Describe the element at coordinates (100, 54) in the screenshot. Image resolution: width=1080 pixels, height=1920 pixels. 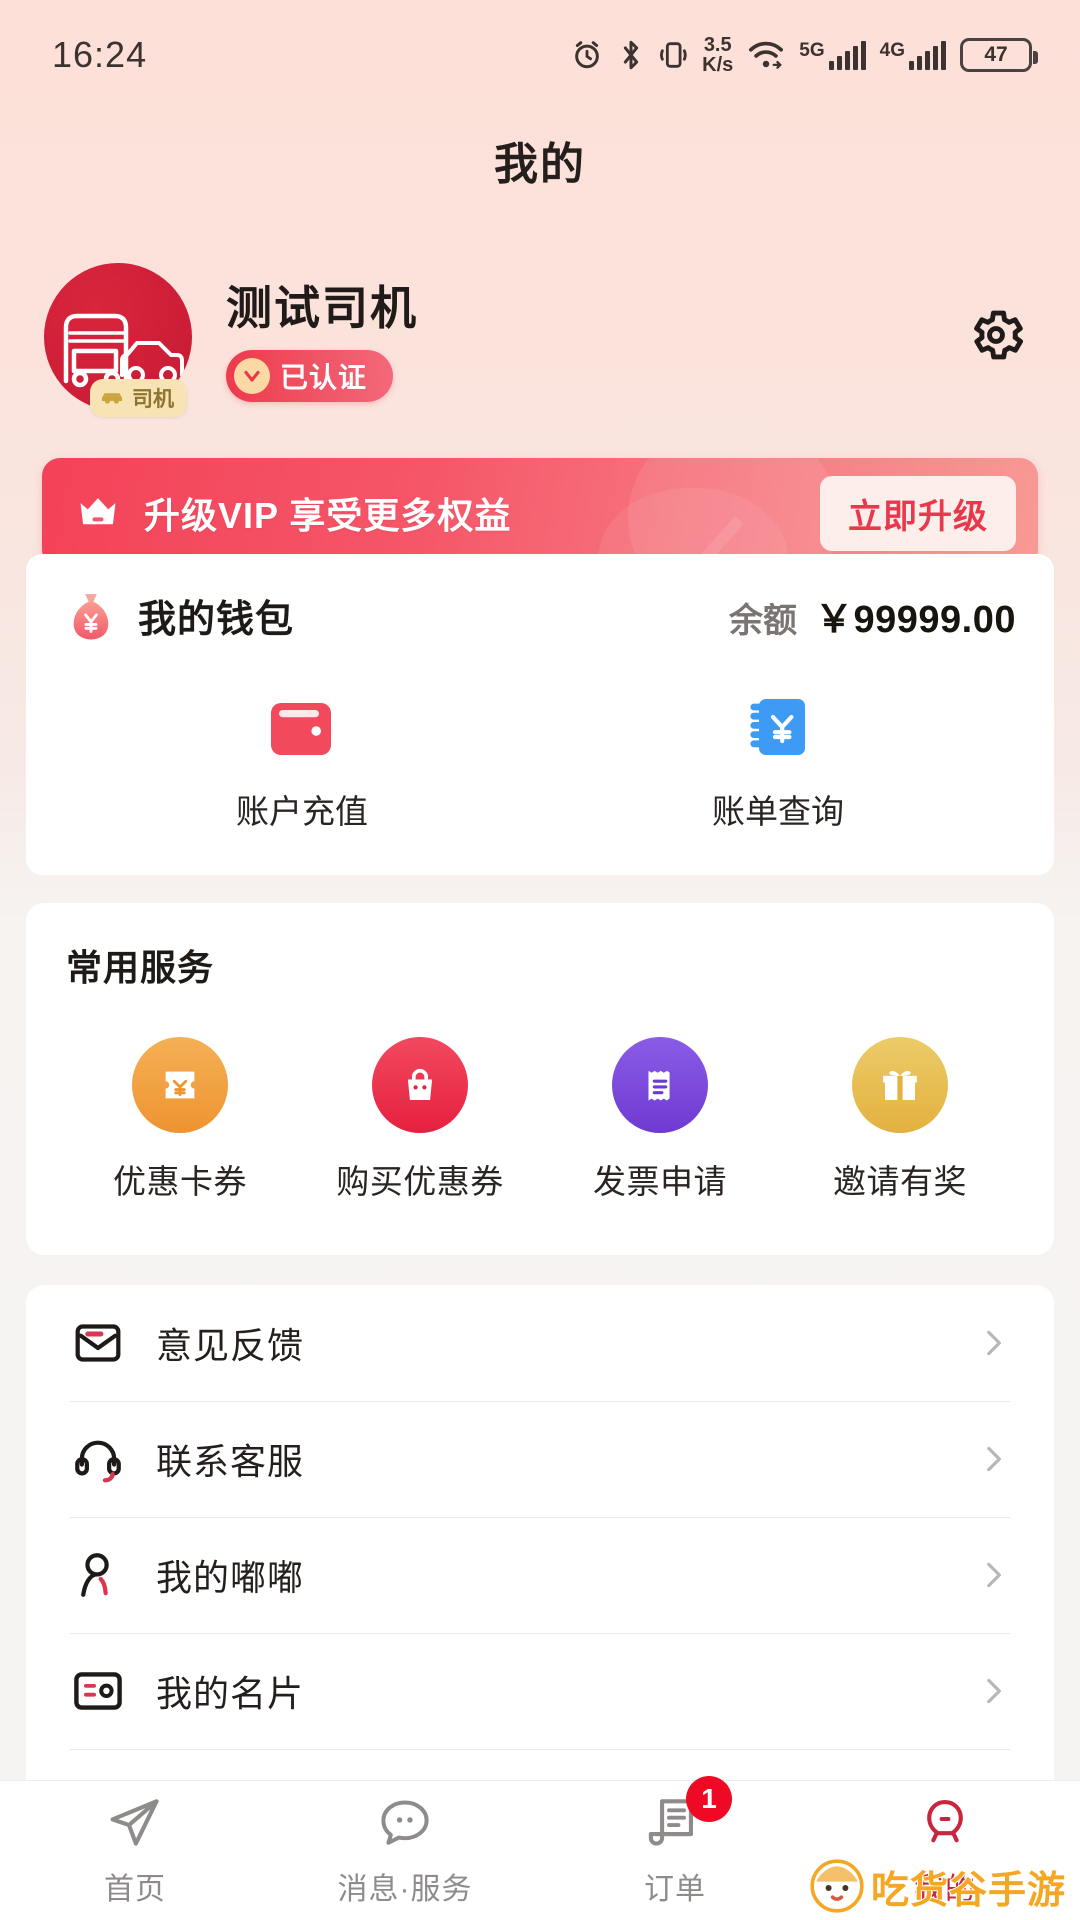
I see `status-bar-time: 16:24` at that location.